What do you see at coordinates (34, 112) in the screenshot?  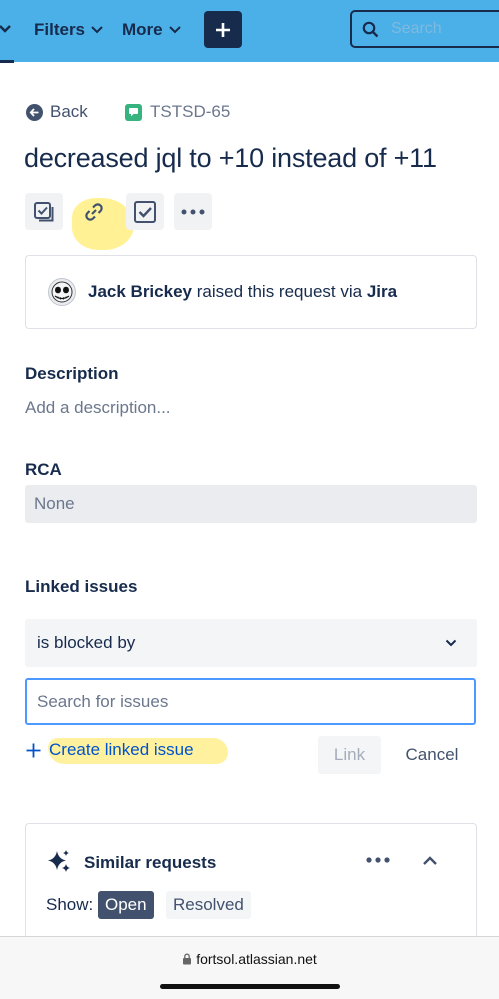 I see `back-arrow-icon` at bounding box center [34, 112].